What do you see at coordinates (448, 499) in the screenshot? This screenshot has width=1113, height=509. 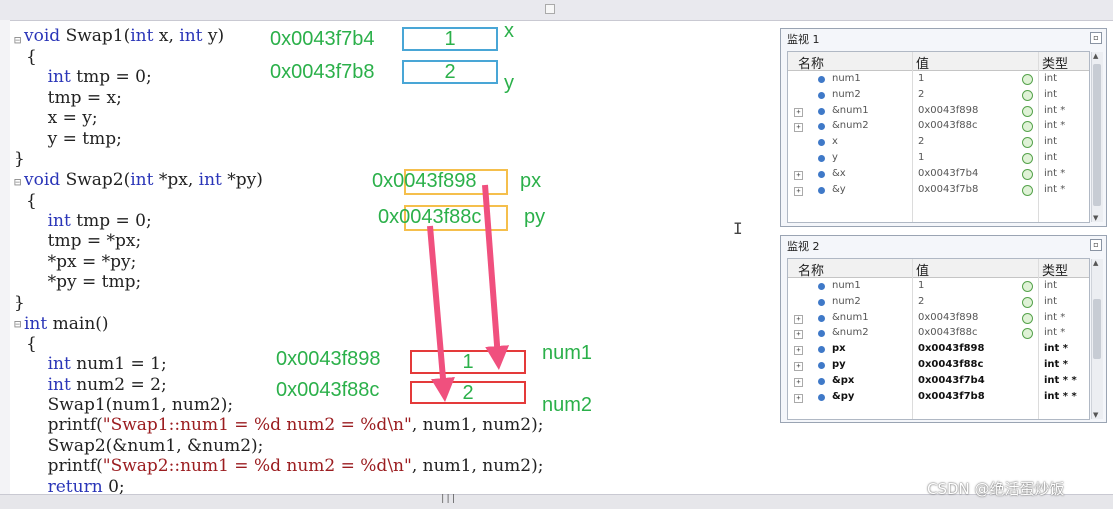 I see `scroll-grip-icon: |||` at bounding box center [448, 499].